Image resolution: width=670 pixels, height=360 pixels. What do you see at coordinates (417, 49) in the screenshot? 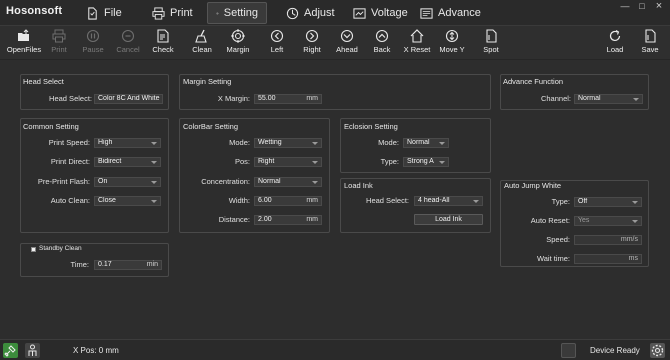
I see `x-reset-label: X Reset` at bounding box center [417, 49].